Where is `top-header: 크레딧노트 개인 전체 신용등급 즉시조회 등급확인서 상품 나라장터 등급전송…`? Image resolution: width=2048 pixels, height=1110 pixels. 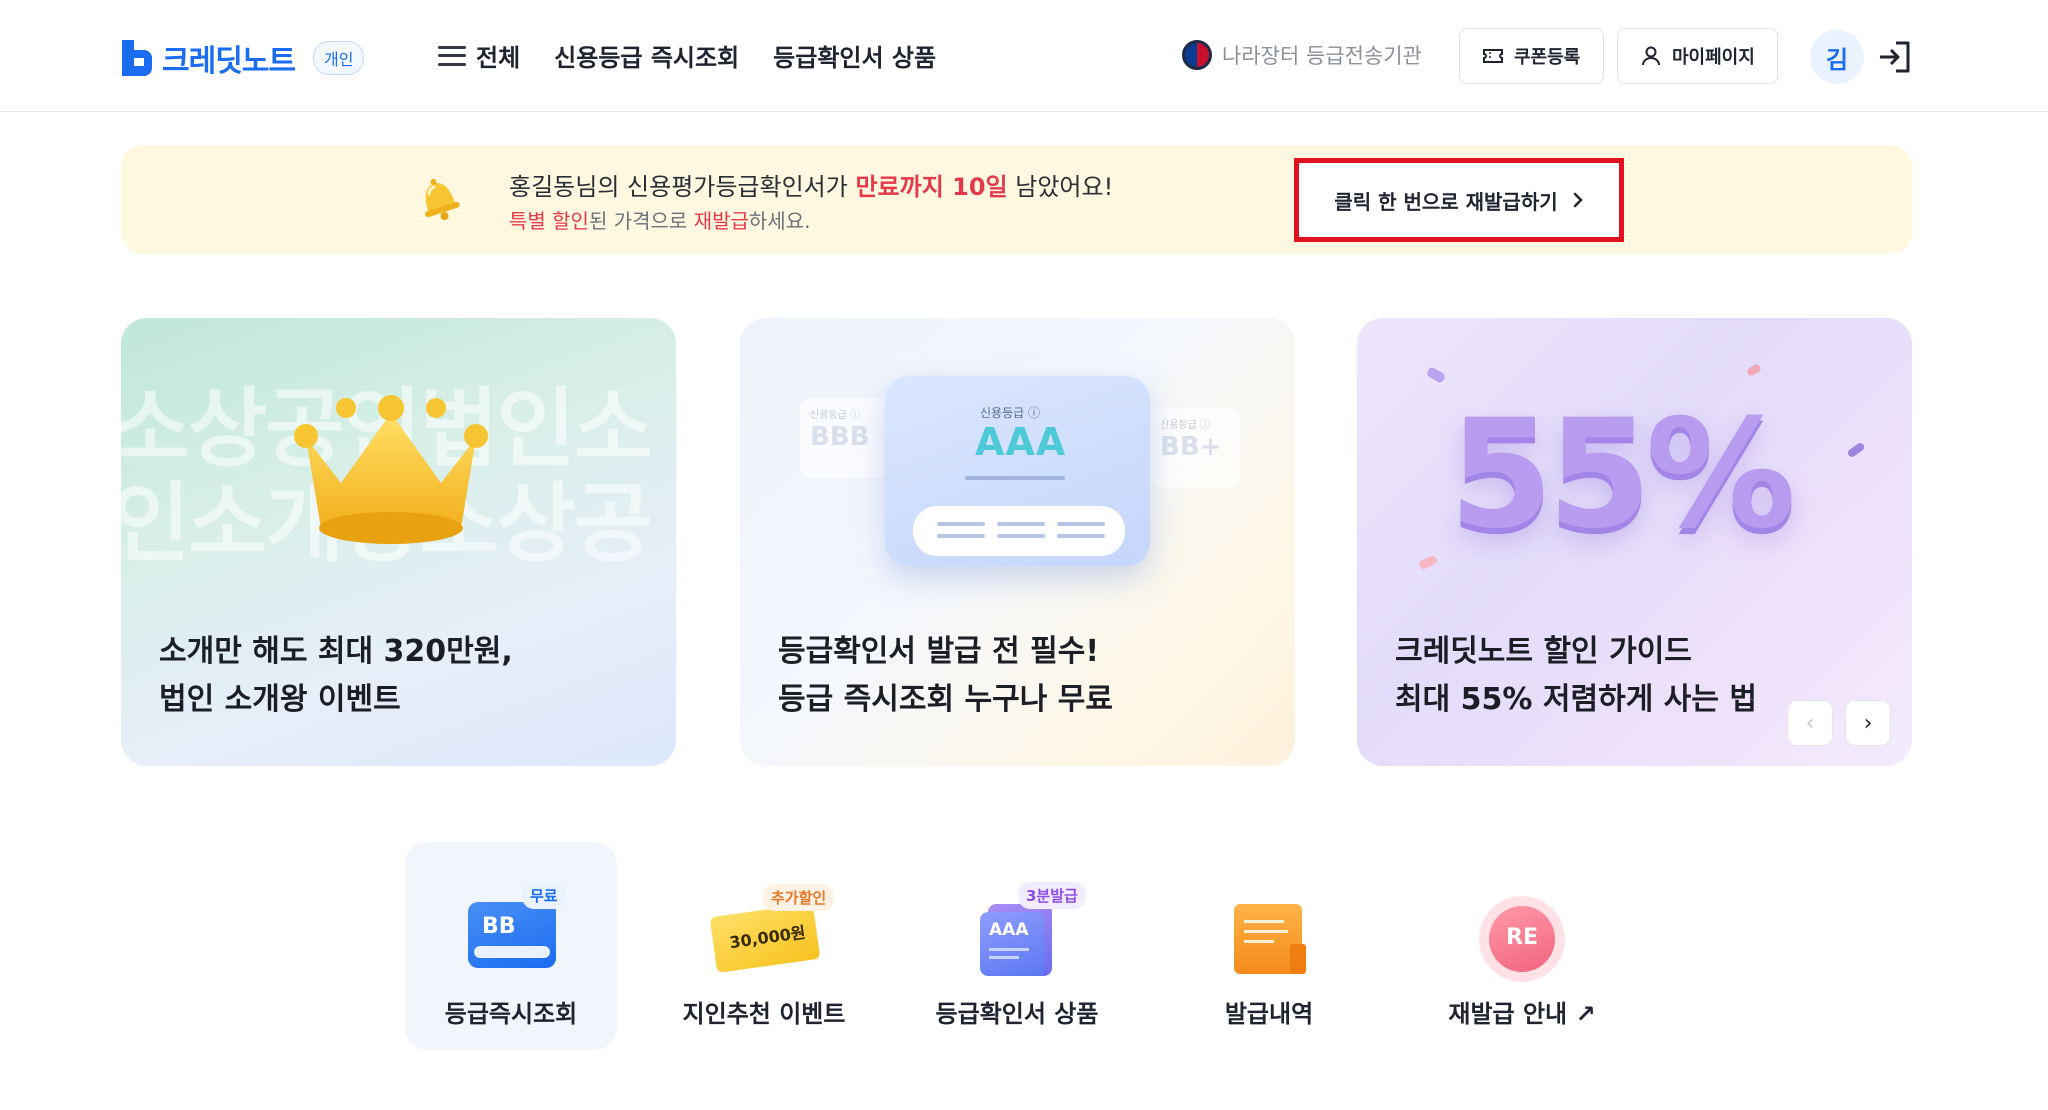
top-header: 크레딧노트 개인 전체 신용등급 즉시조회 등급확인서 상품 나라장터 등급전송… is located at coordinates (1024, 56).